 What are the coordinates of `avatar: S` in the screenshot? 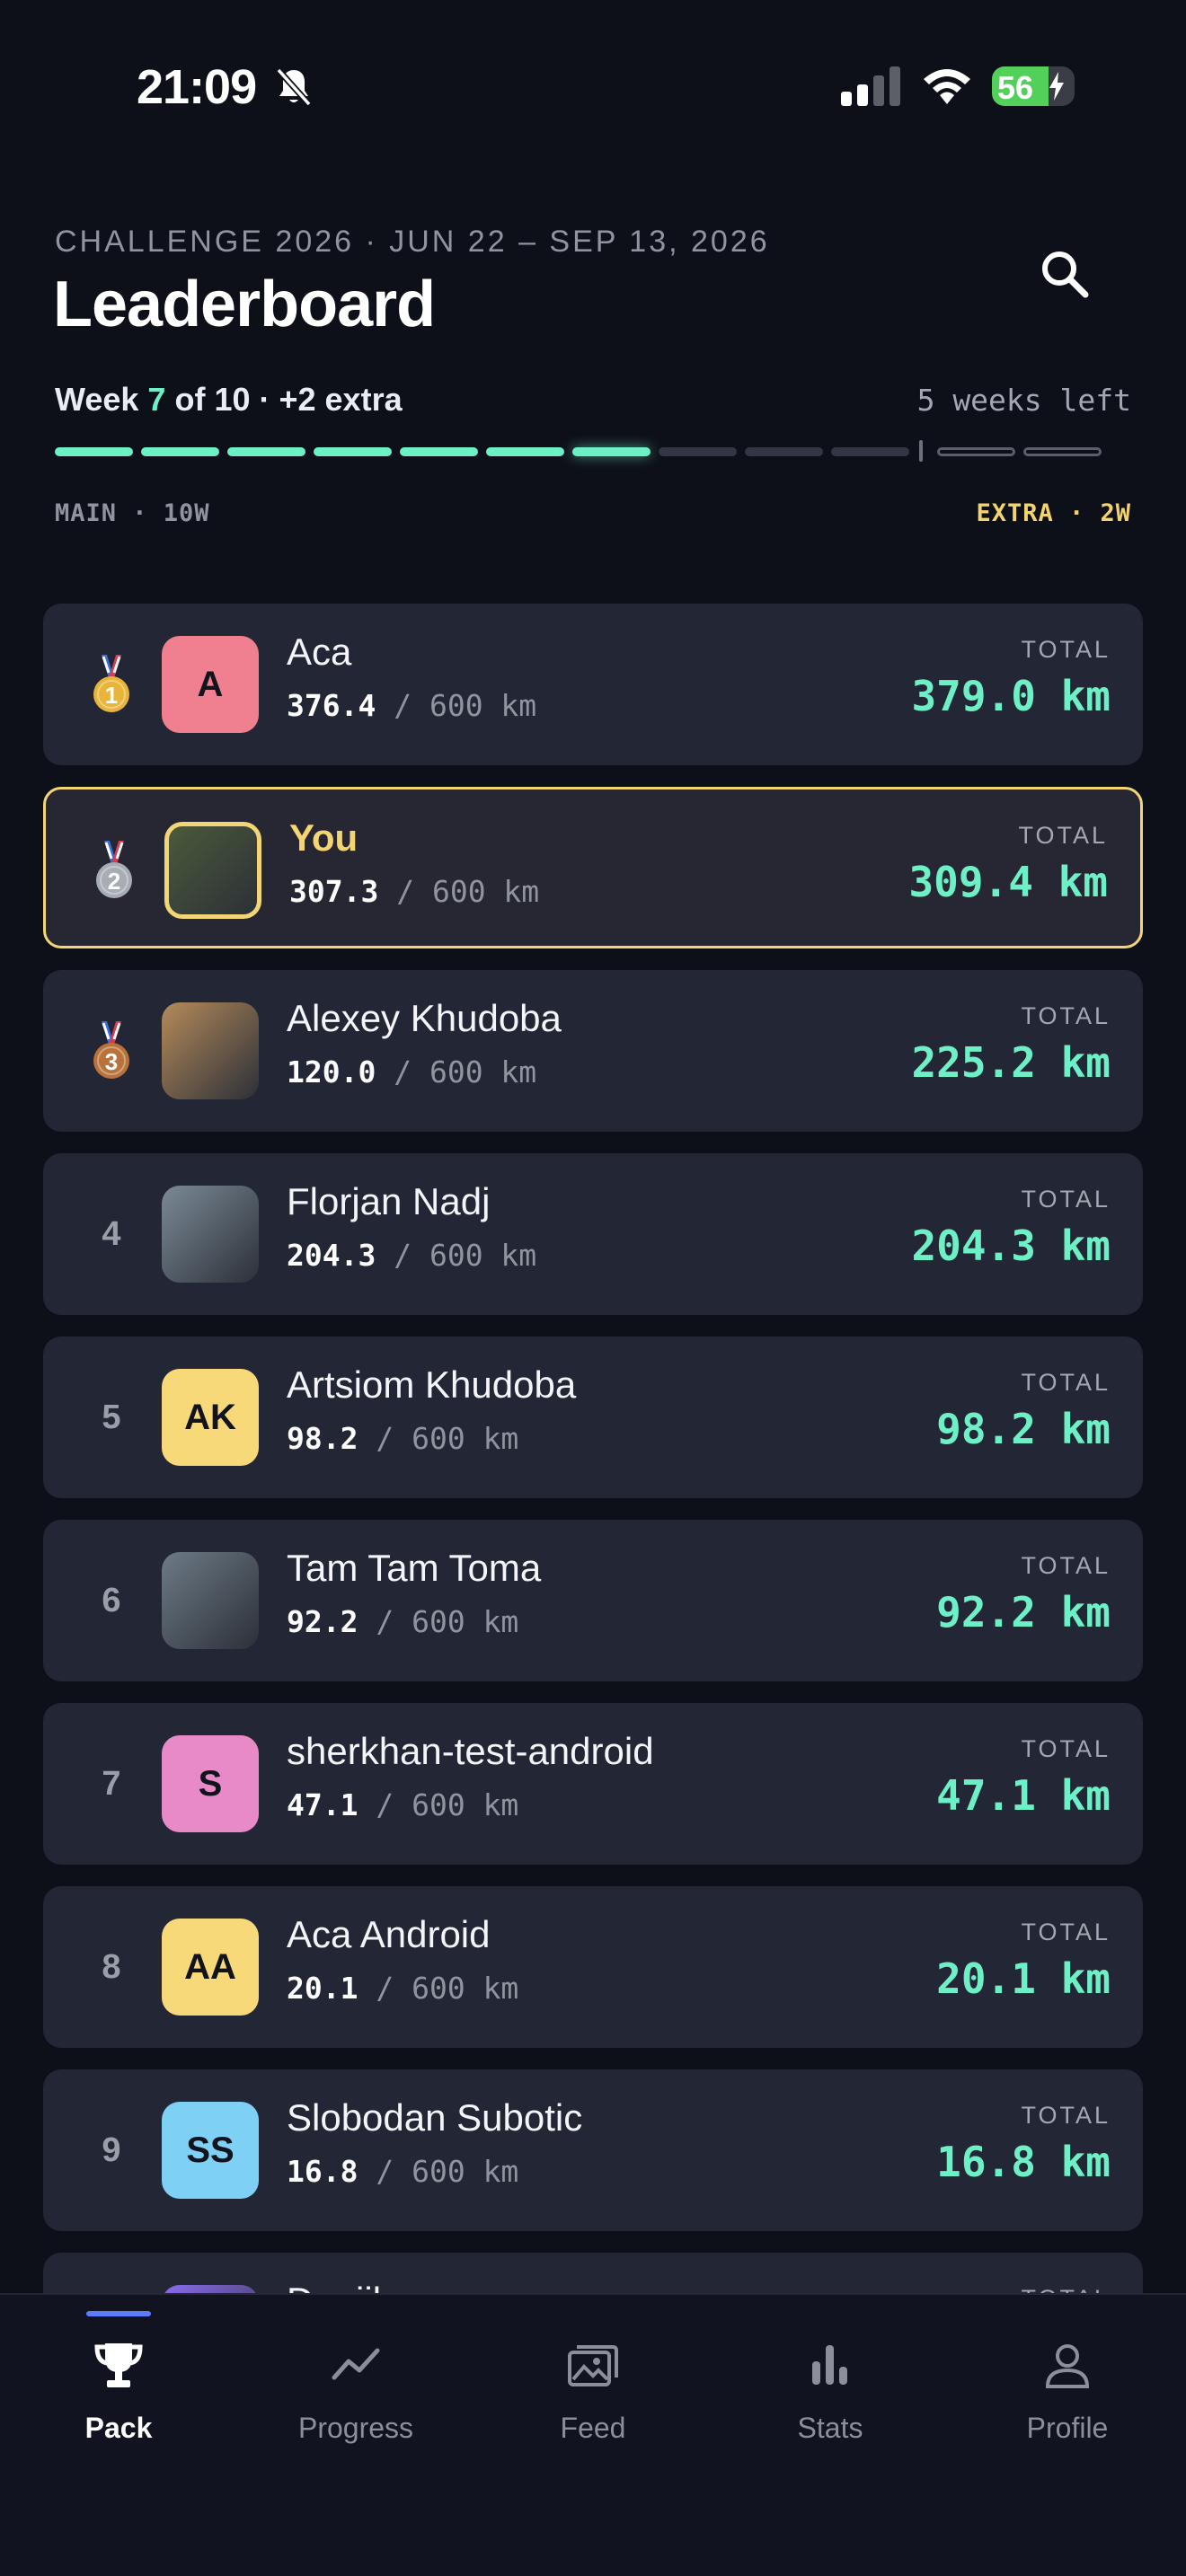 It's located at (210, 1783).